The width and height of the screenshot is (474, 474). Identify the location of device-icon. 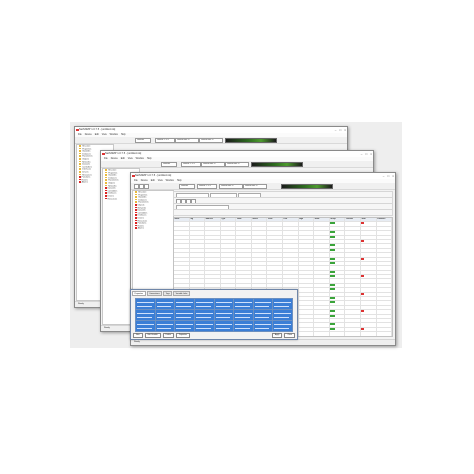
(136, 204).